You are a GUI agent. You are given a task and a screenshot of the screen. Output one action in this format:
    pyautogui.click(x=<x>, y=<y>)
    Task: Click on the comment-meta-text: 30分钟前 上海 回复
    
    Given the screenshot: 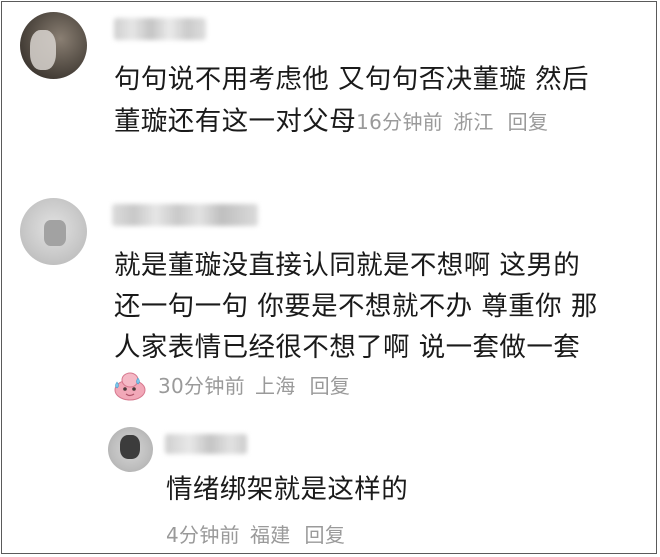 What is the action you would take?
    pyautogui.click(x=259, y=386)
    